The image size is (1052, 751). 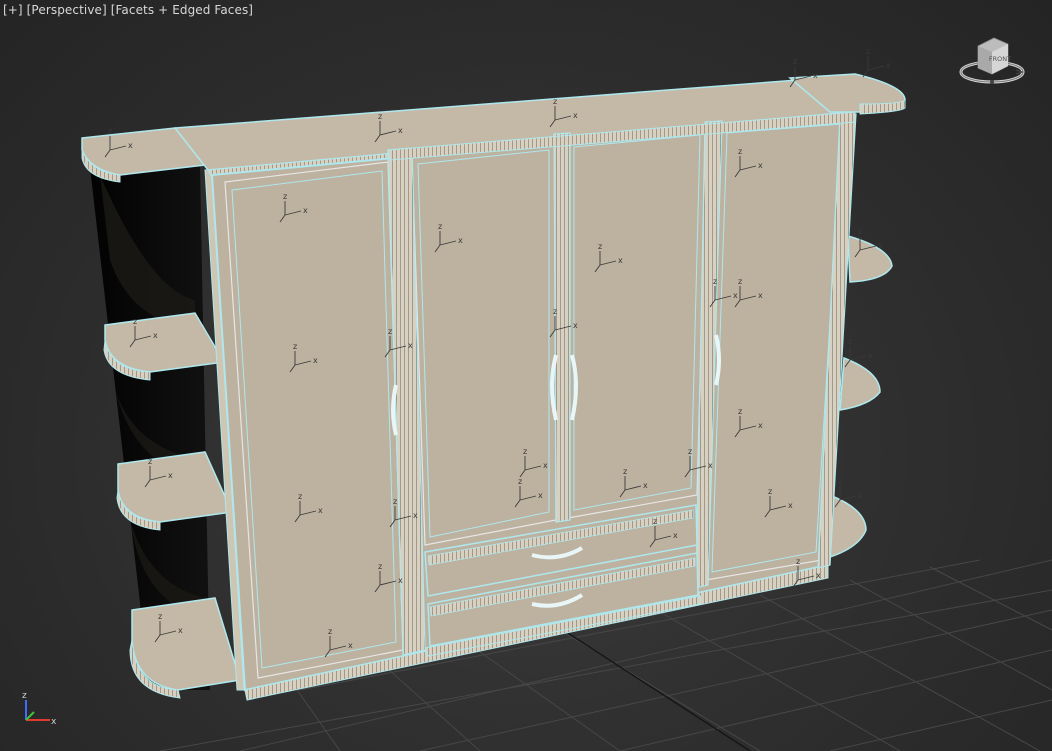 I want to click on tripod-x-label: x, so click(x=54, y=722).